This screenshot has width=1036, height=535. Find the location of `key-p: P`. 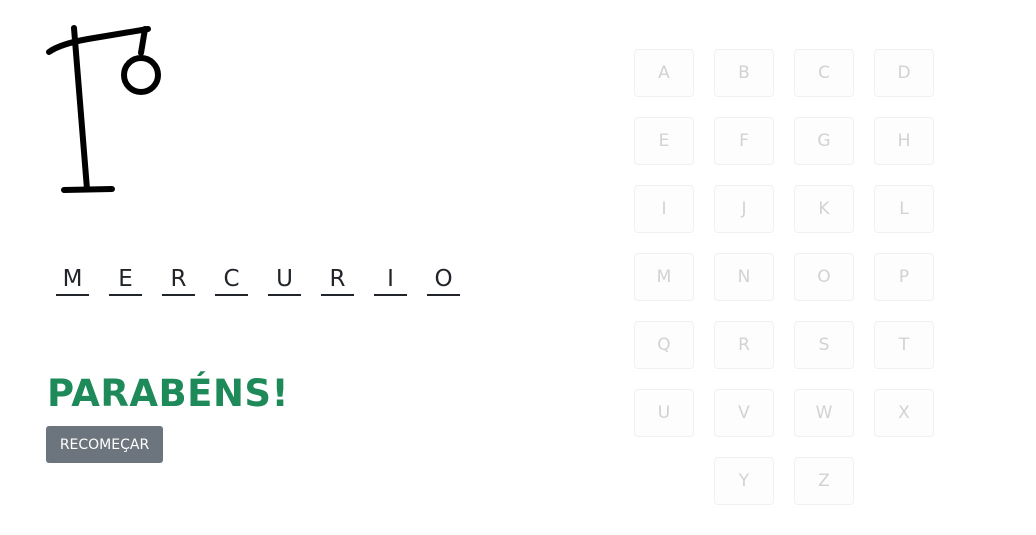

key-p: P is located at coordinates (904, 277).